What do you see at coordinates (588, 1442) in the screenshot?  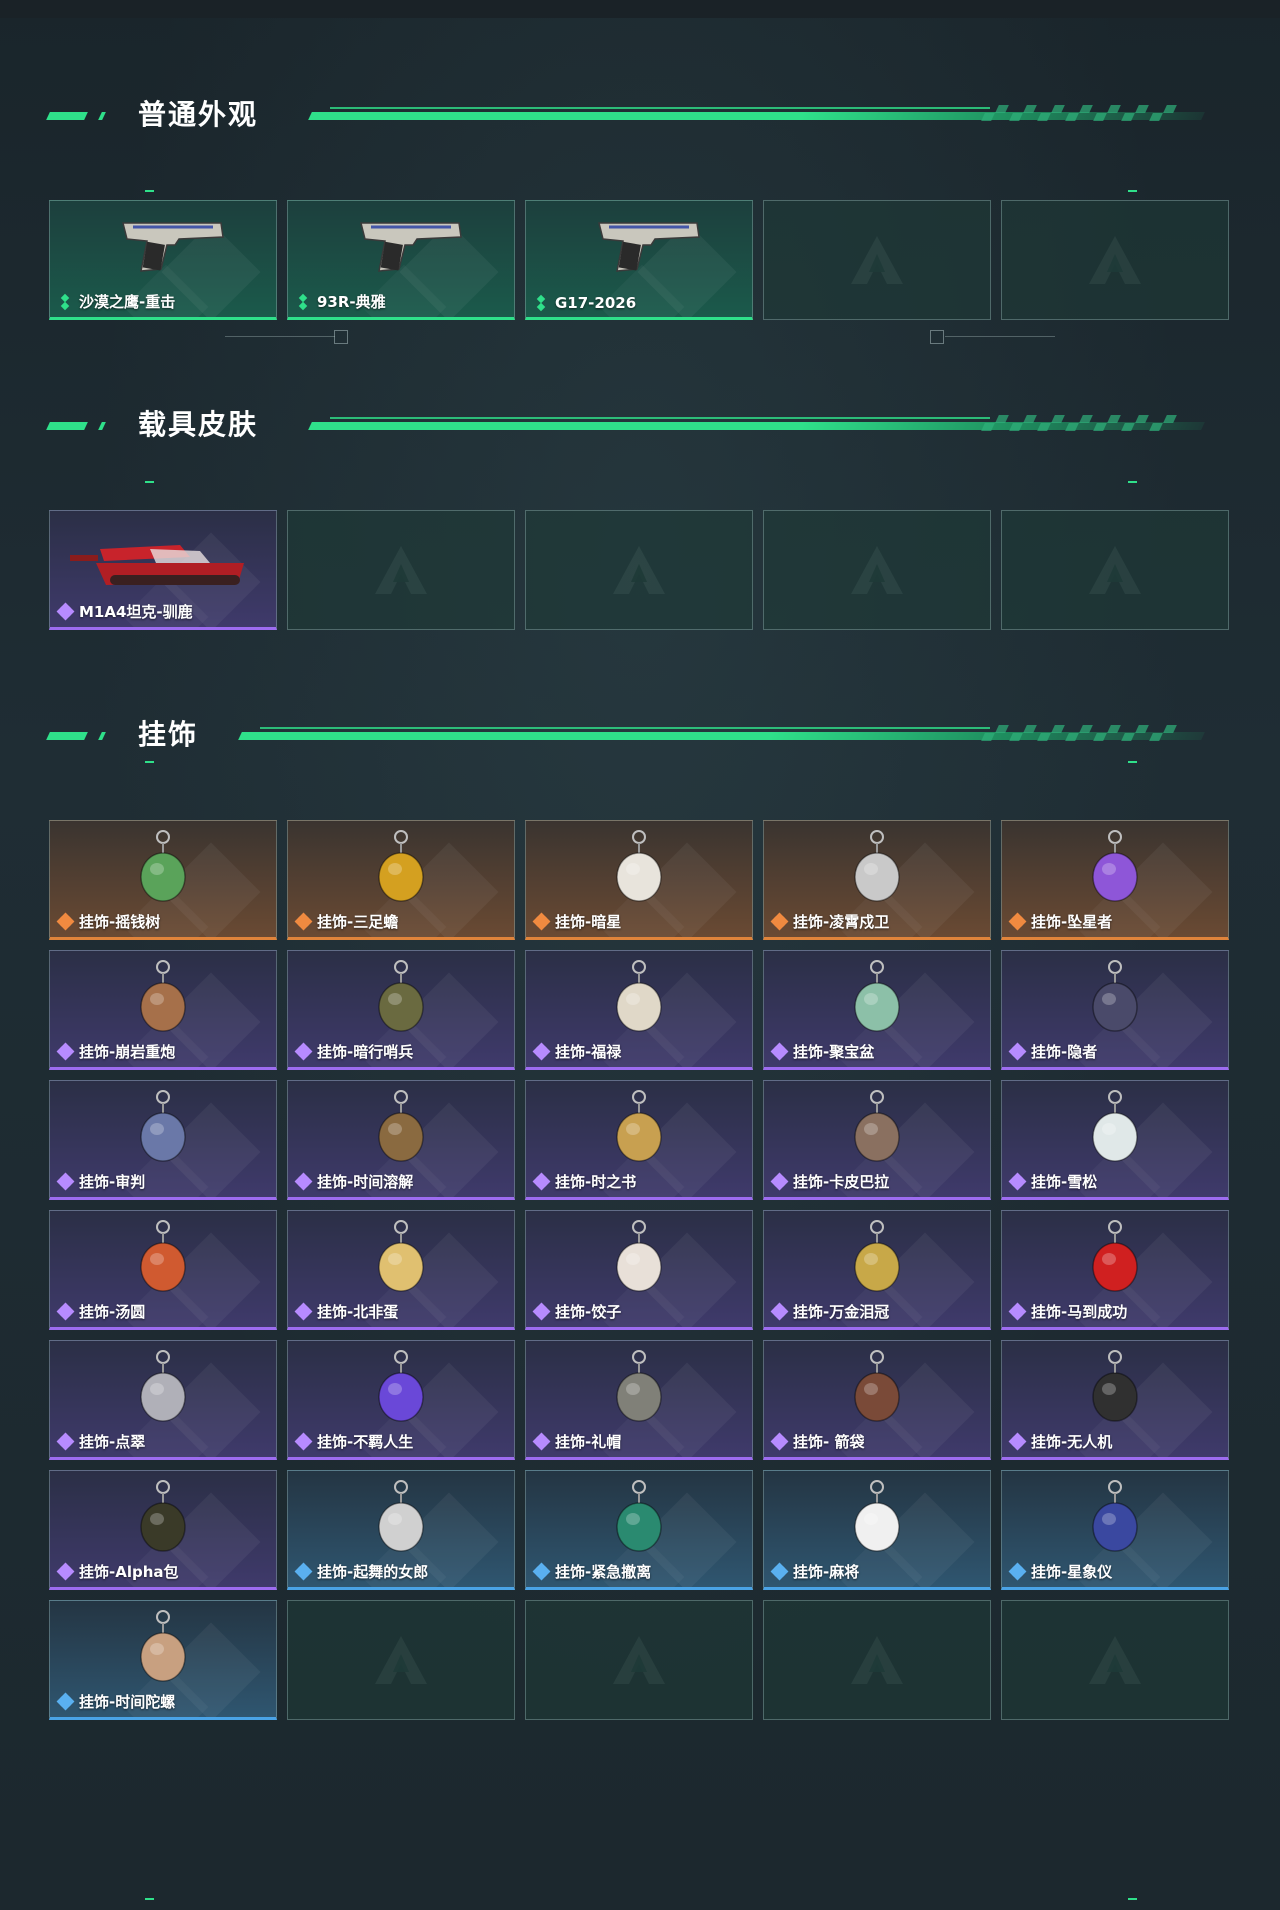 I see `item-name: 挂饰-礼帽` at bounding box center [588, 1442].